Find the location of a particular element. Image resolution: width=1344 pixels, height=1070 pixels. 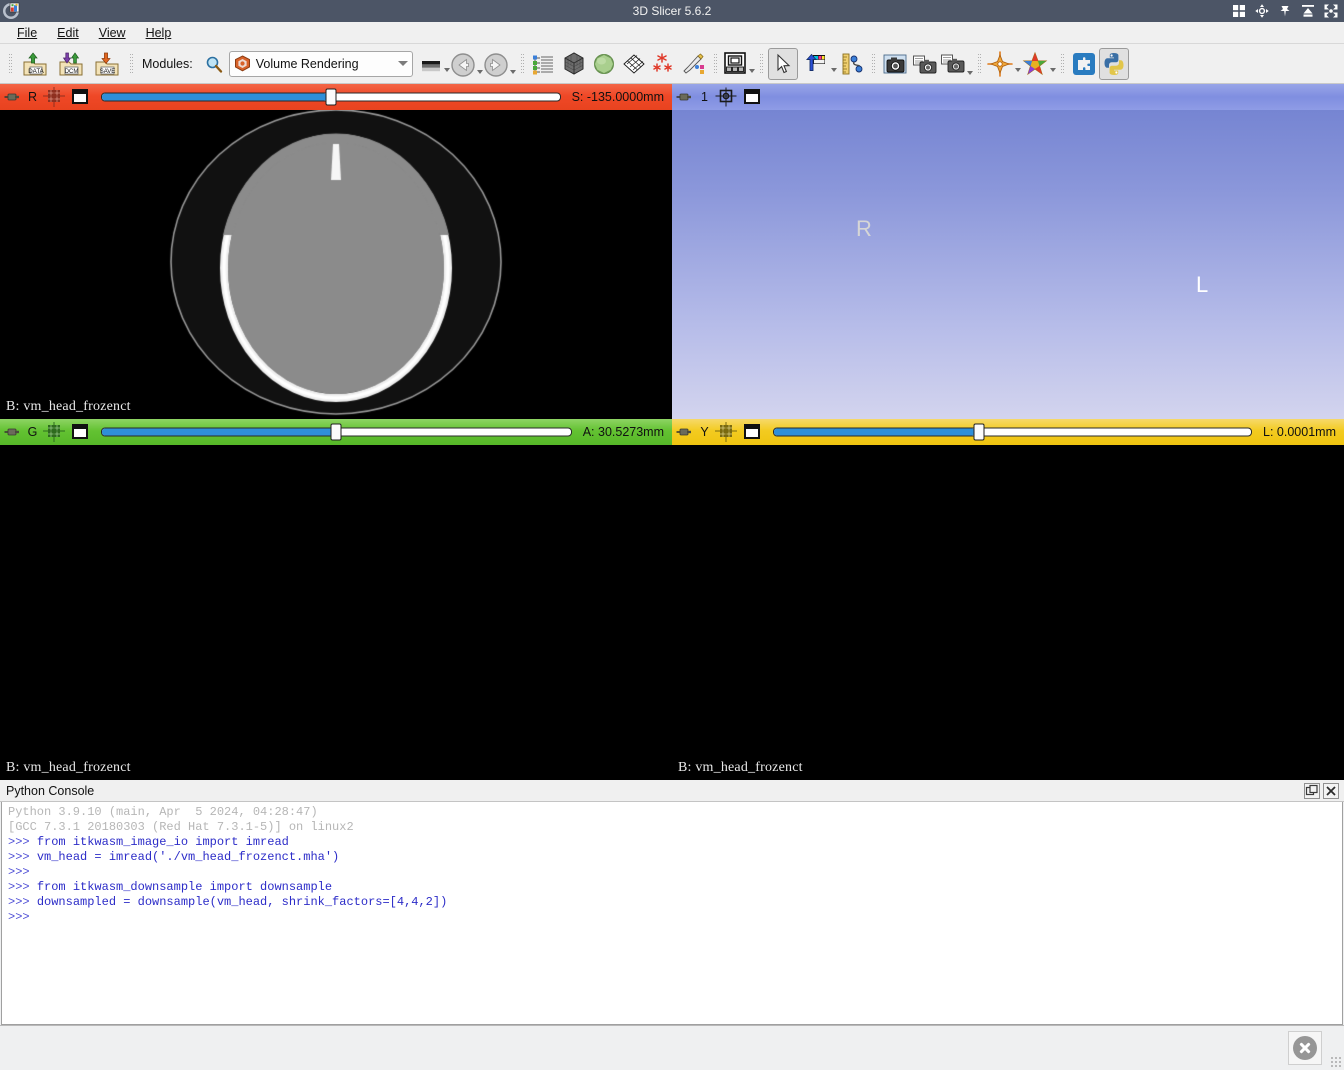

axial-maximize-view-icon is located at coordinates (80, 97).